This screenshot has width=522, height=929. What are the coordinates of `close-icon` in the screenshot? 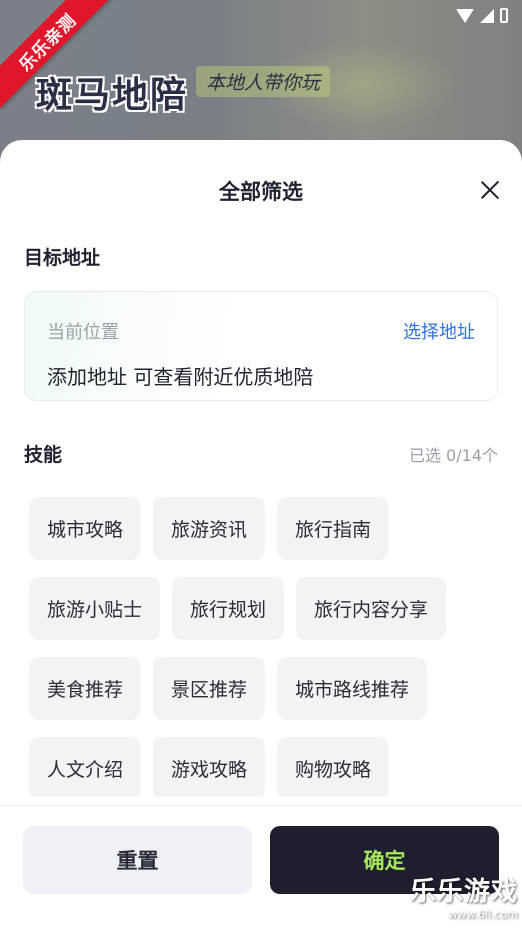 It's located at (490, 190).